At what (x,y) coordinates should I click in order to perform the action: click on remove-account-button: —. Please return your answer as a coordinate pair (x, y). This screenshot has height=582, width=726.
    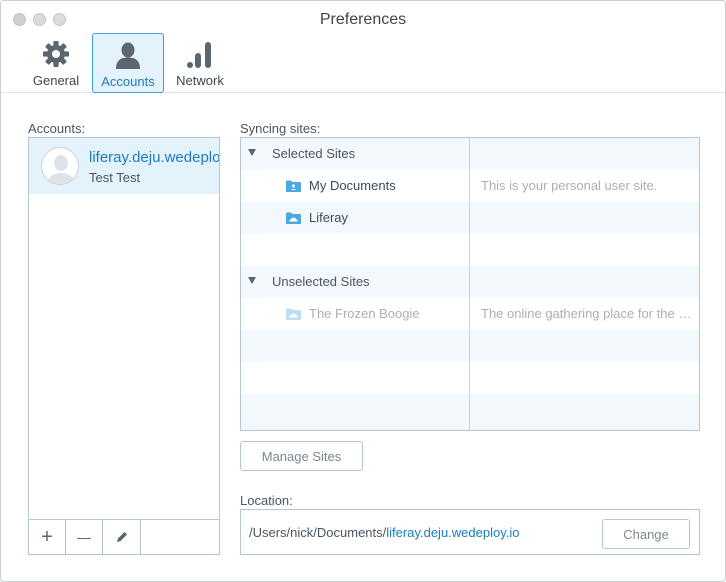
    Looking at the image, I should click on (84, 537).